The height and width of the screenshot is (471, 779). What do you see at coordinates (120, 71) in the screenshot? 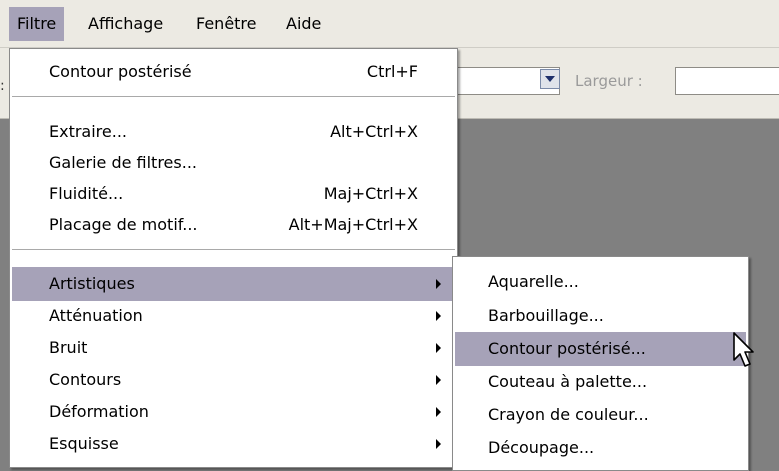
I see `menu-item-label: Contour postérisé` at bounding box center [120, 71].